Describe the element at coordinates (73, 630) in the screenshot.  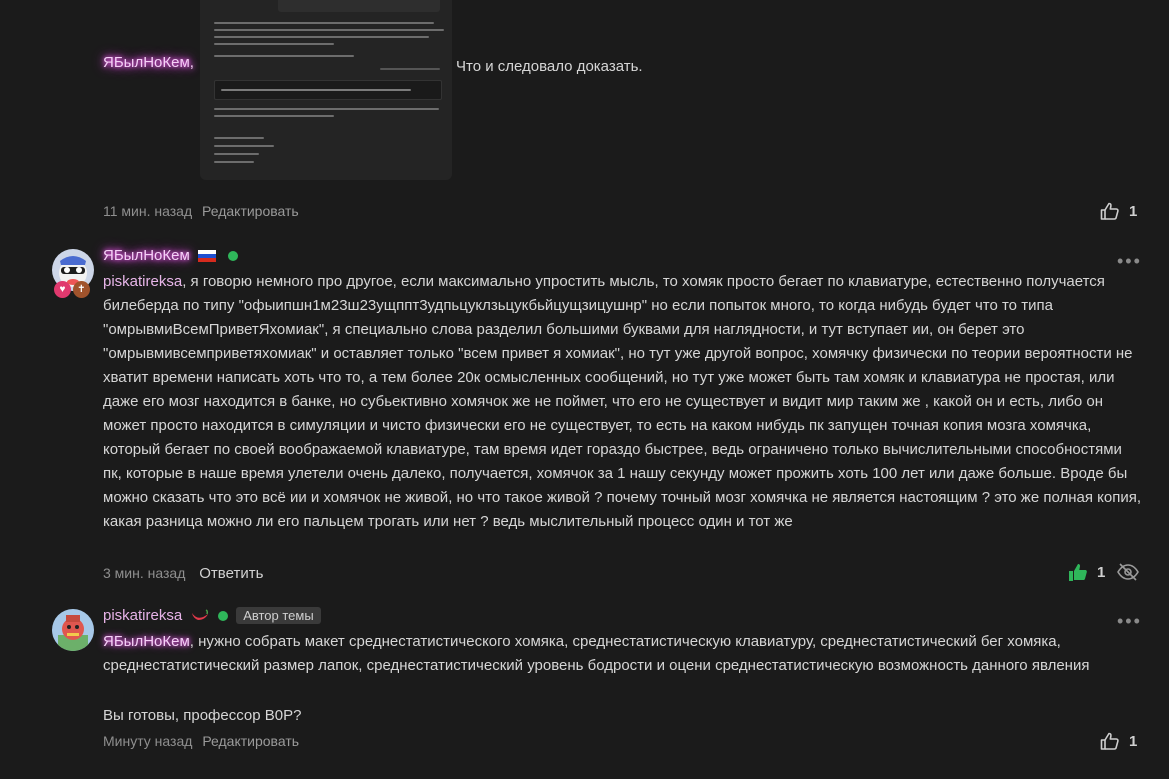
I see `avatar` at that location.